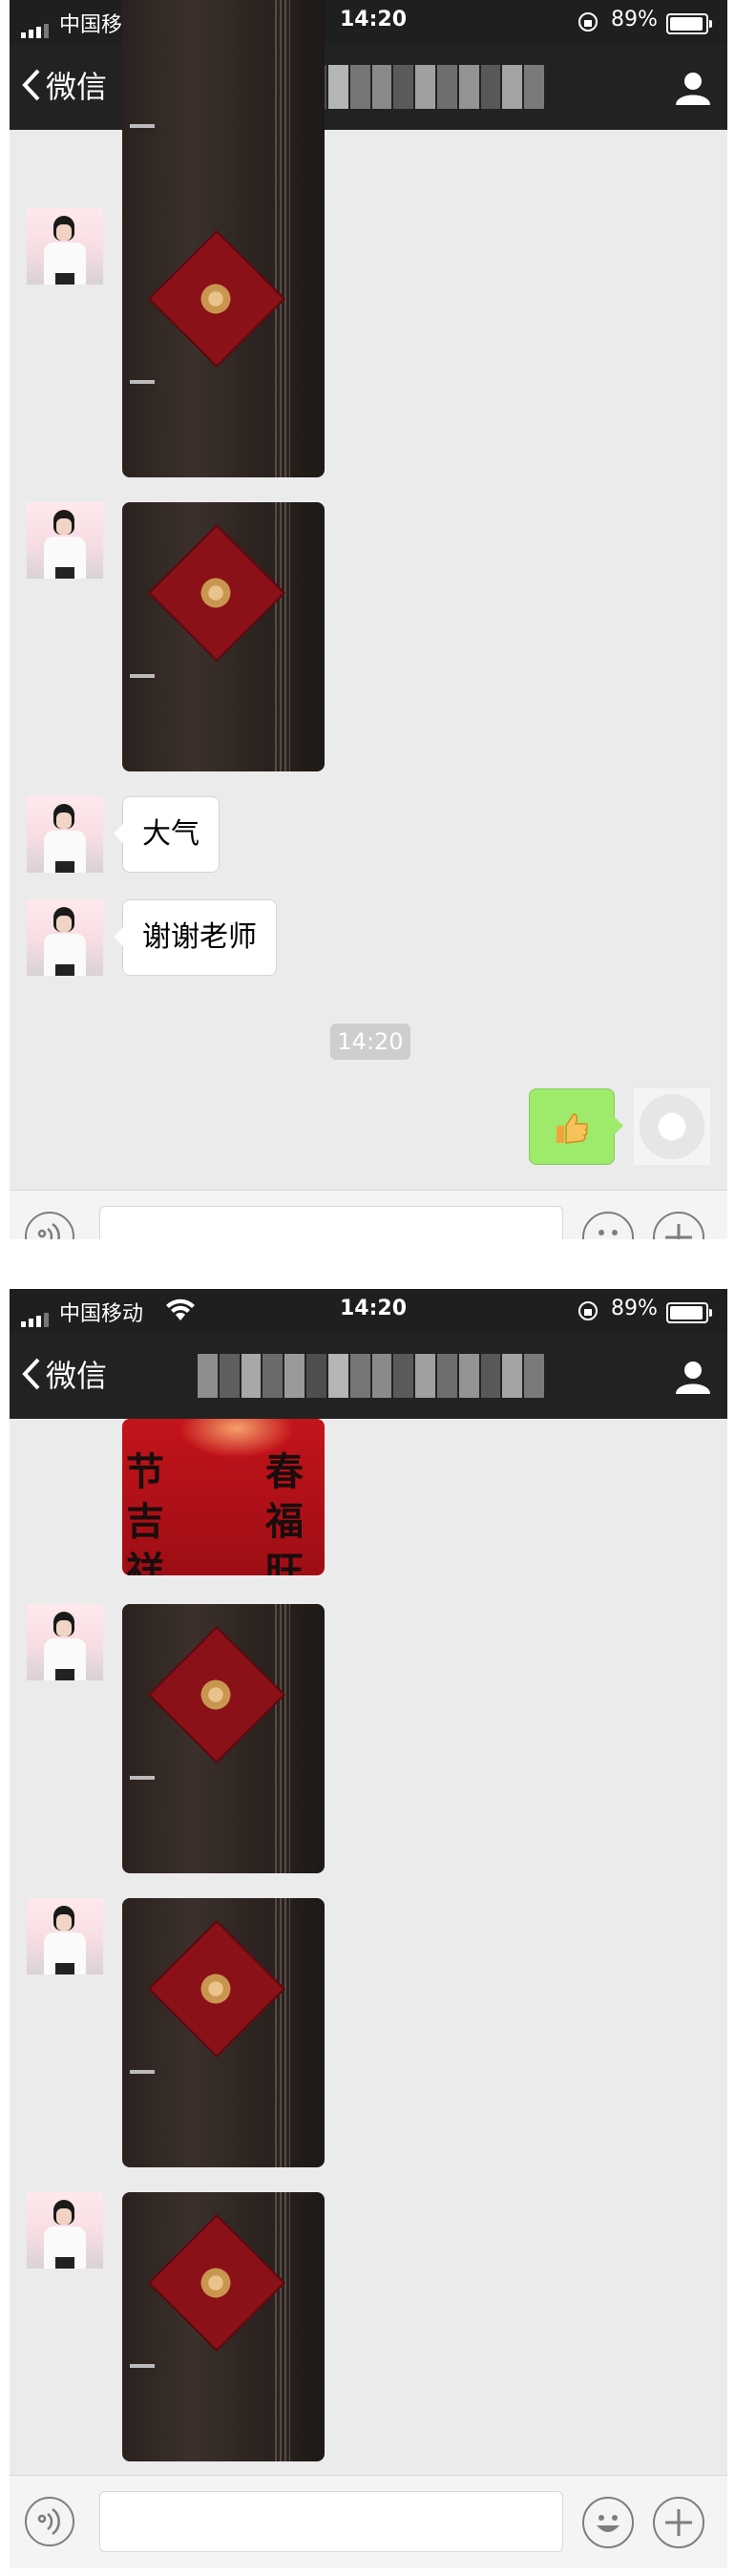 This screenshot has width=735, height=2576. Describe the element at coordinates (180, 1309) in the screenshot. I see `wifi-icon` at that location.